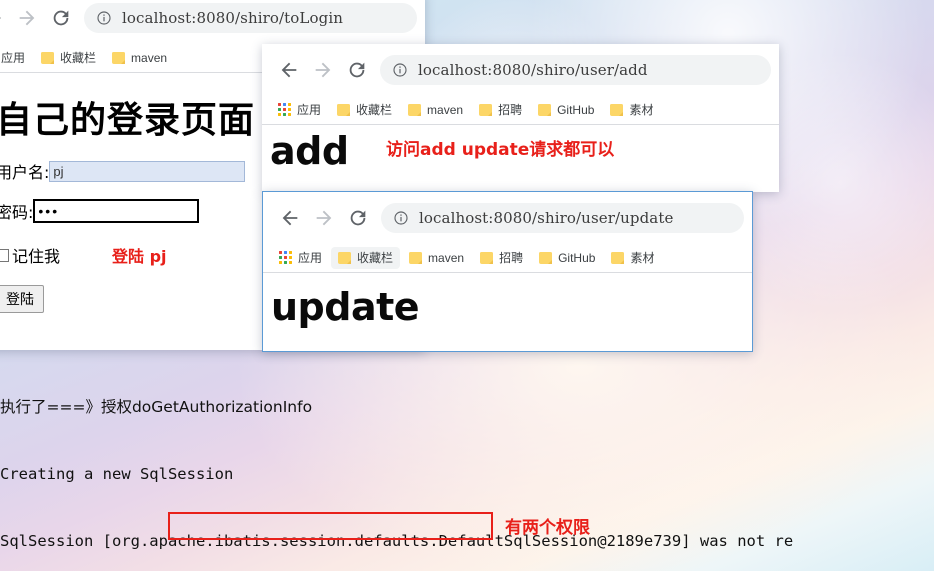 This screenshot has width=934, height=571. I want to click on bookmarks-bar-add: 应用 收藏栏 maven 招聘 GitHub 素材, so click(520, 110).